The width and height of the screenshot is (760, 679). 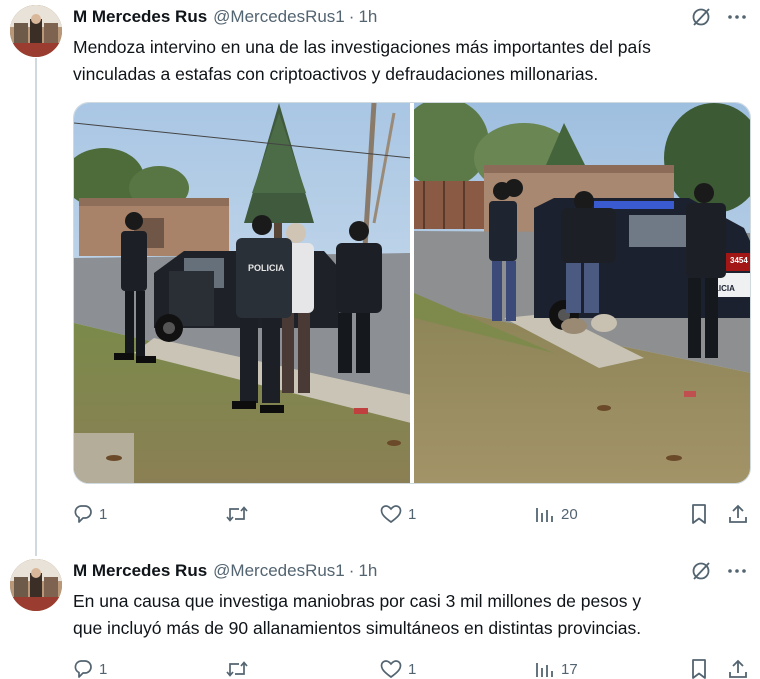 What do you see at coordinates (569, 669) in the screenshot?
I see `views-count: 17` at bounding box center [569, 669].